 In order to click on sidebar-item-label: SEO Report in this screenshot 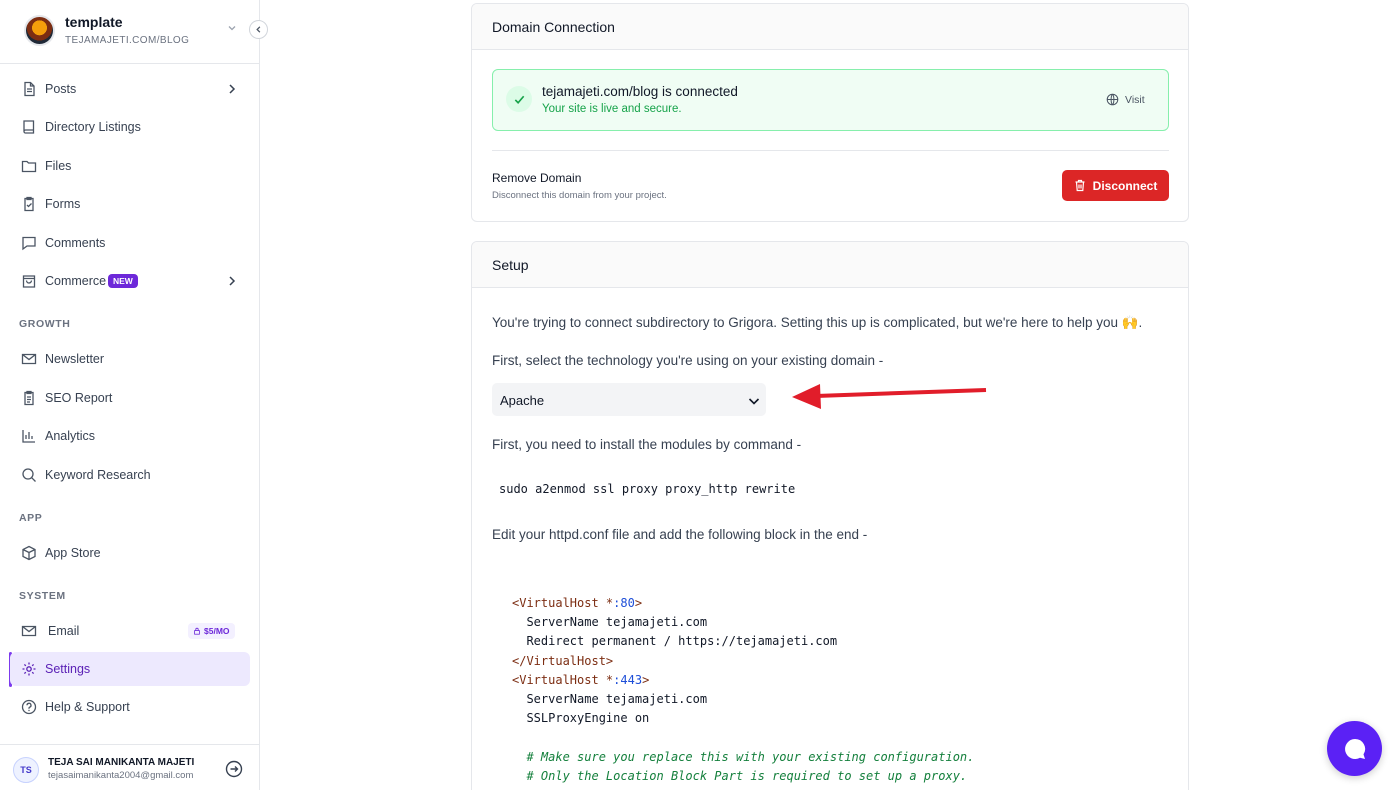, I will do `click(79, 398)`.